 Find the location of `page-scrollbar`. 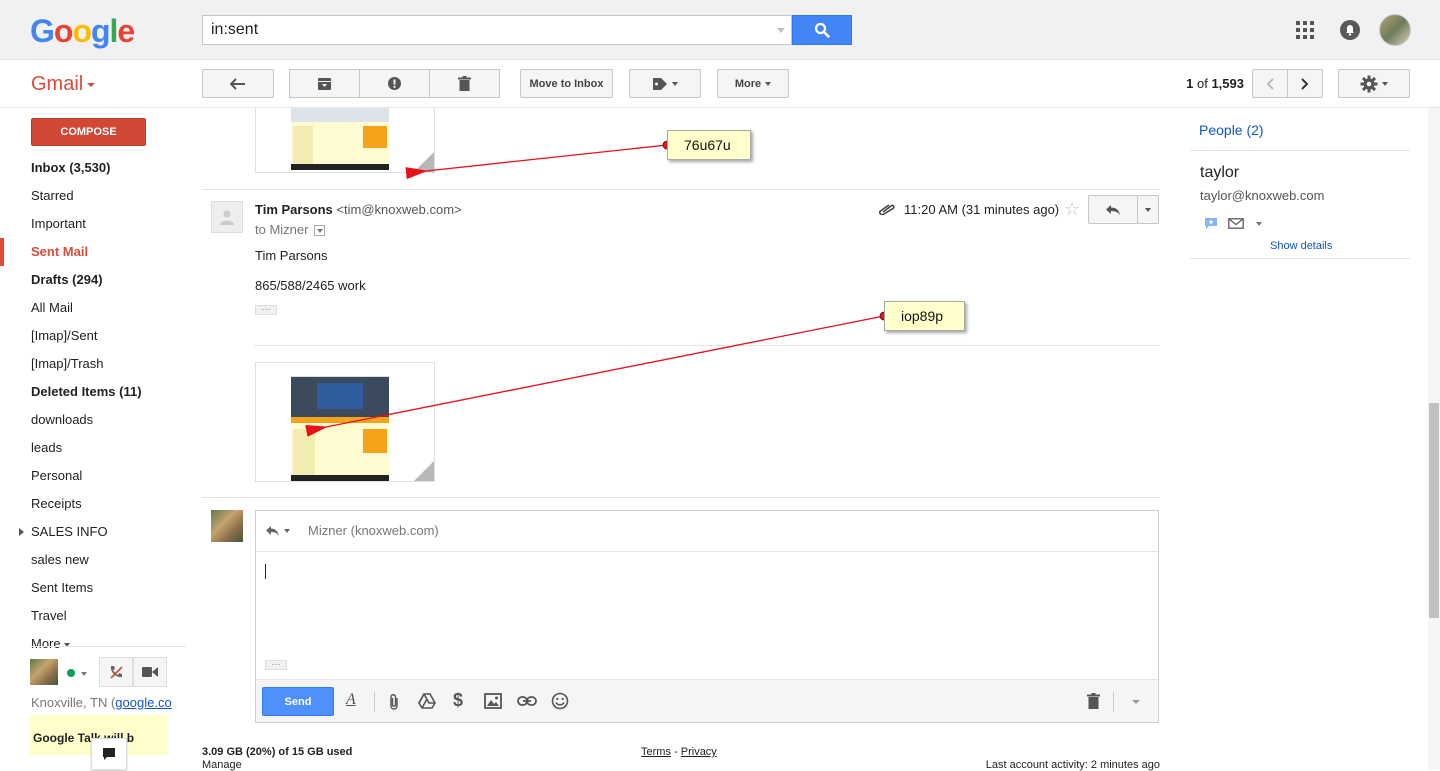

page-scrollbar is located at coordinates (1434, 439).